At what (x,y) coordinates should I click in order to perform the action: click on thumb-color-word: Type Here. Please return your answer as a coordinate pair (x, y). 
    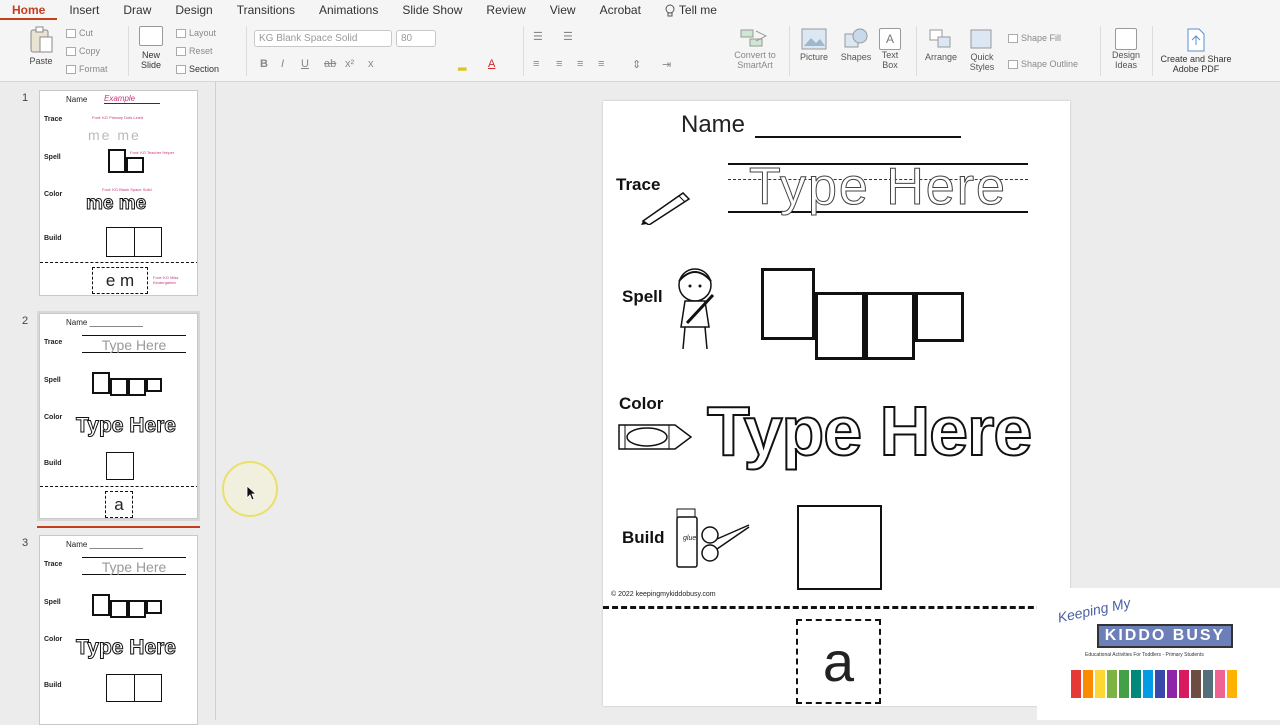
    Looking at the image, I should click on (126, 426).